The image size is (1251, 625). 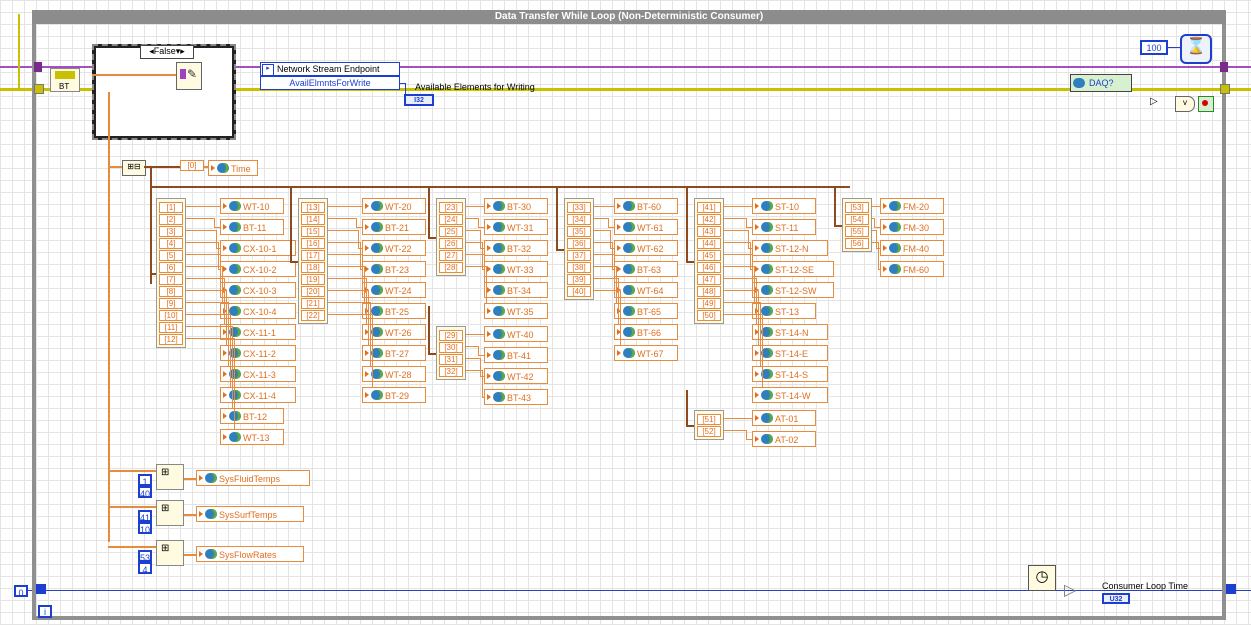 I want to click on subset-start-constant: 41, so click(x=145, y=516).